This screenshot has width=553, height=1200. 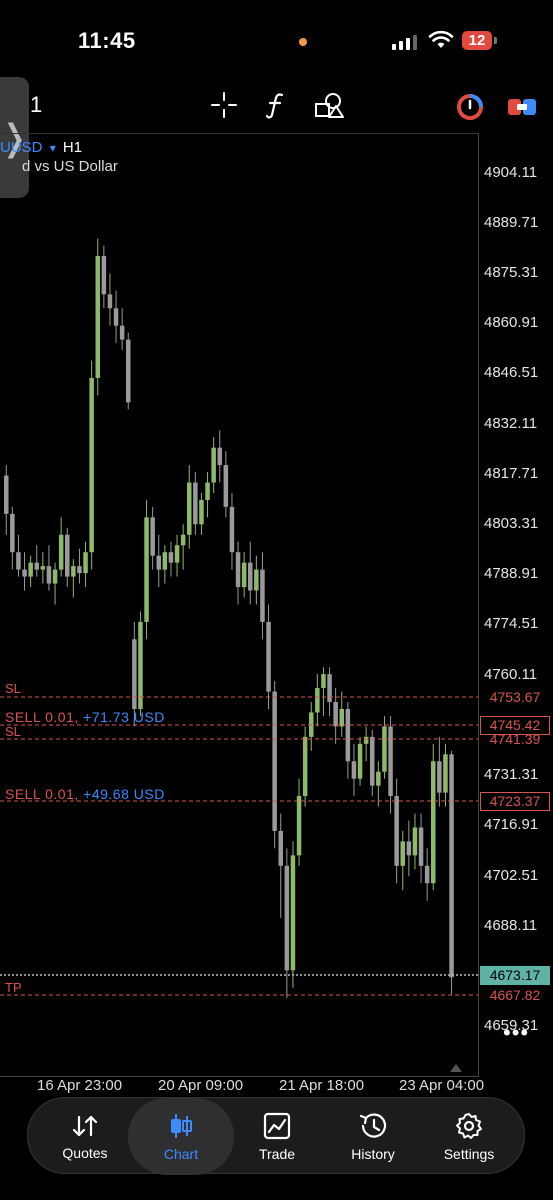 I want to click on time-tick: 23 Apr 04:00, so click(x=442, y=1085).